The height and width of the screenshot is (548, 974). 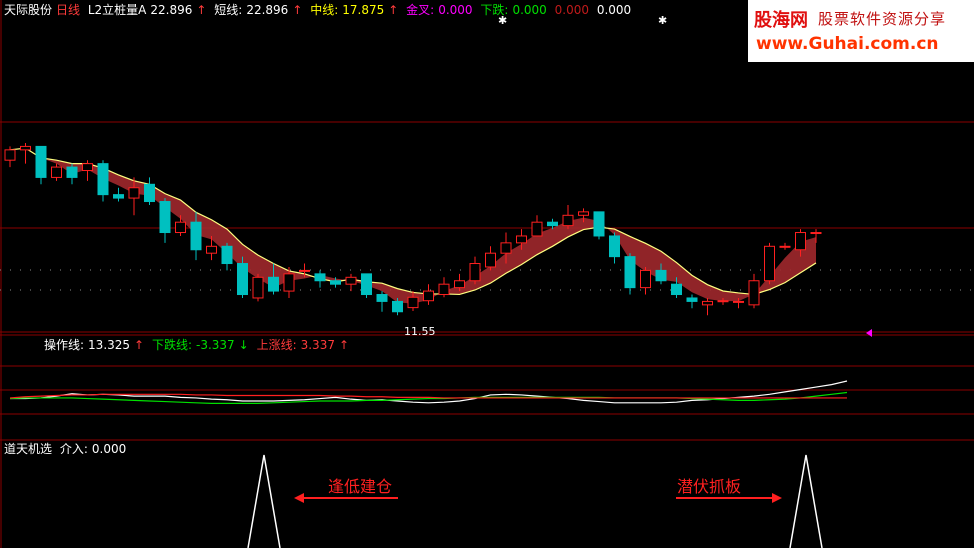 I want to click on indicator-name: L2立桩量A, so click(x=117, y=10).